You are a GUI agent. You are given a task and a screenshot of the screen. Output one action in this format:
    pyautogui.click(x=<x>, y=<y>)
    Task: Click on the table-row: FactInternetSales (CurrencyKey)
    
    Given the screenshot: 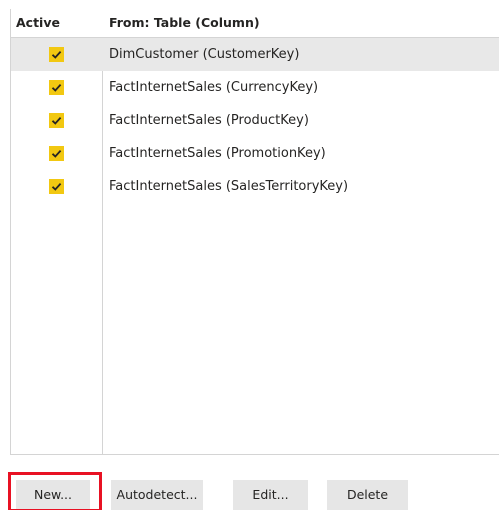 What is the action you would take?
    pyautogui.click(x=255, y=87)
    